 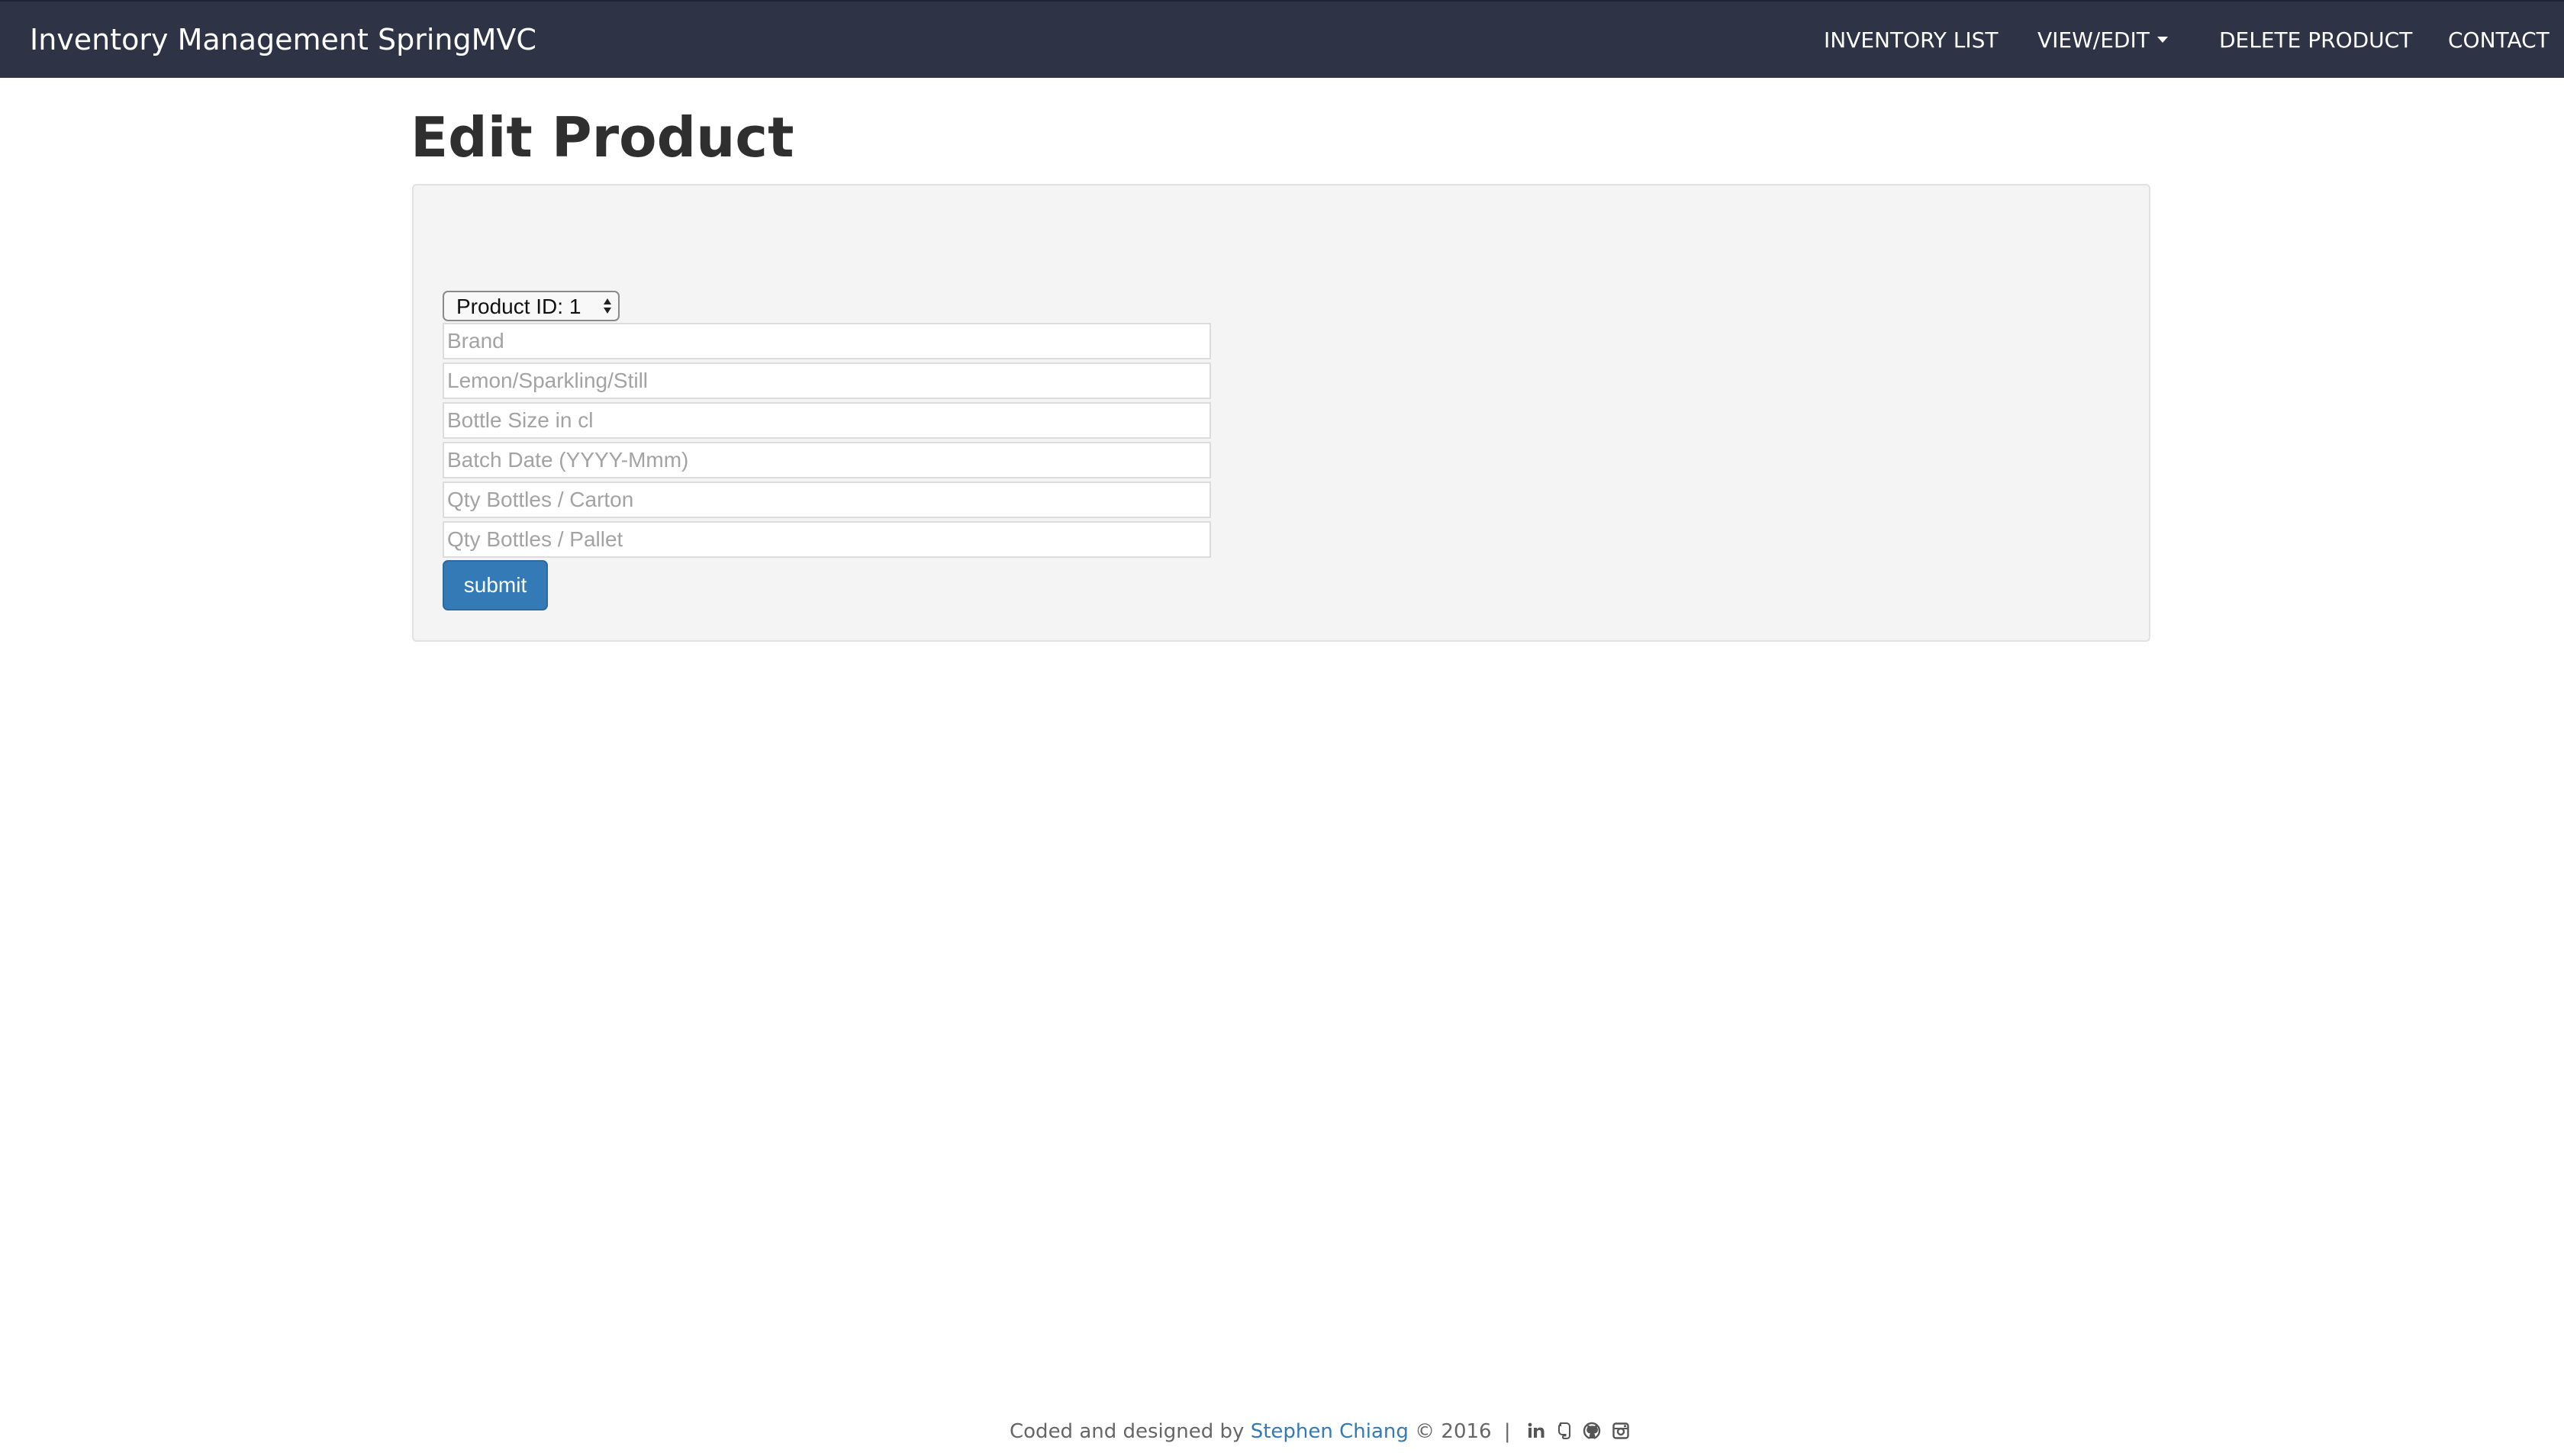 I want to click on brand-field, so click(x=827, y=341).